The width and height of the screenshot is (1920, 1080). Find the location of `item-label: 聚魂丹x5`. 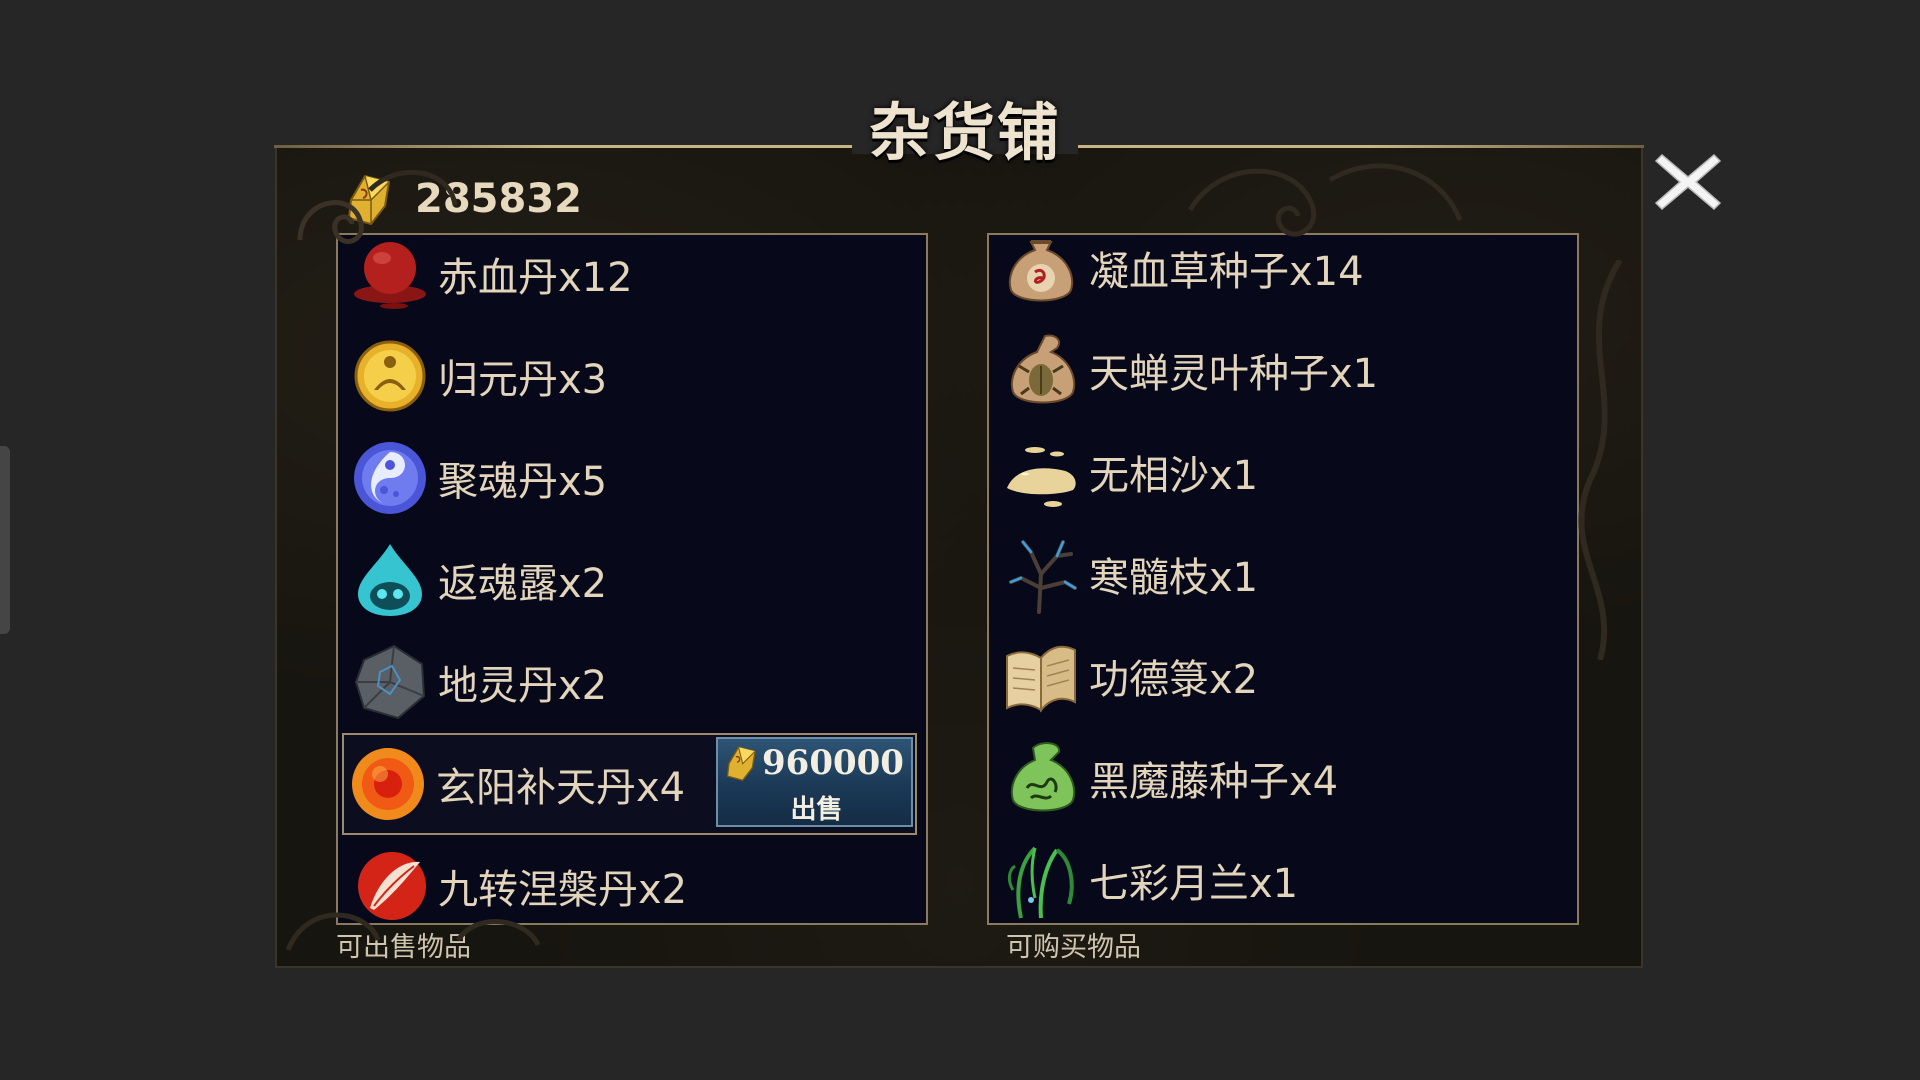

item-label: 聚魂丹x5 is located at coordinates (523, 482).